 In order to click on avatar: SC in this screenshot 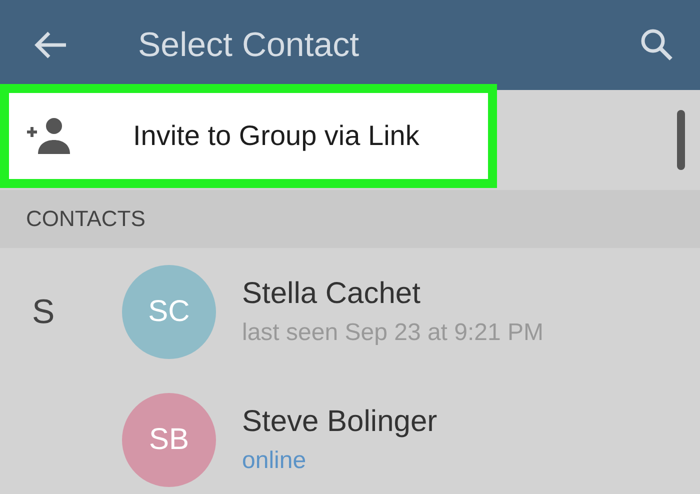, I will do `click(169, 312)`.